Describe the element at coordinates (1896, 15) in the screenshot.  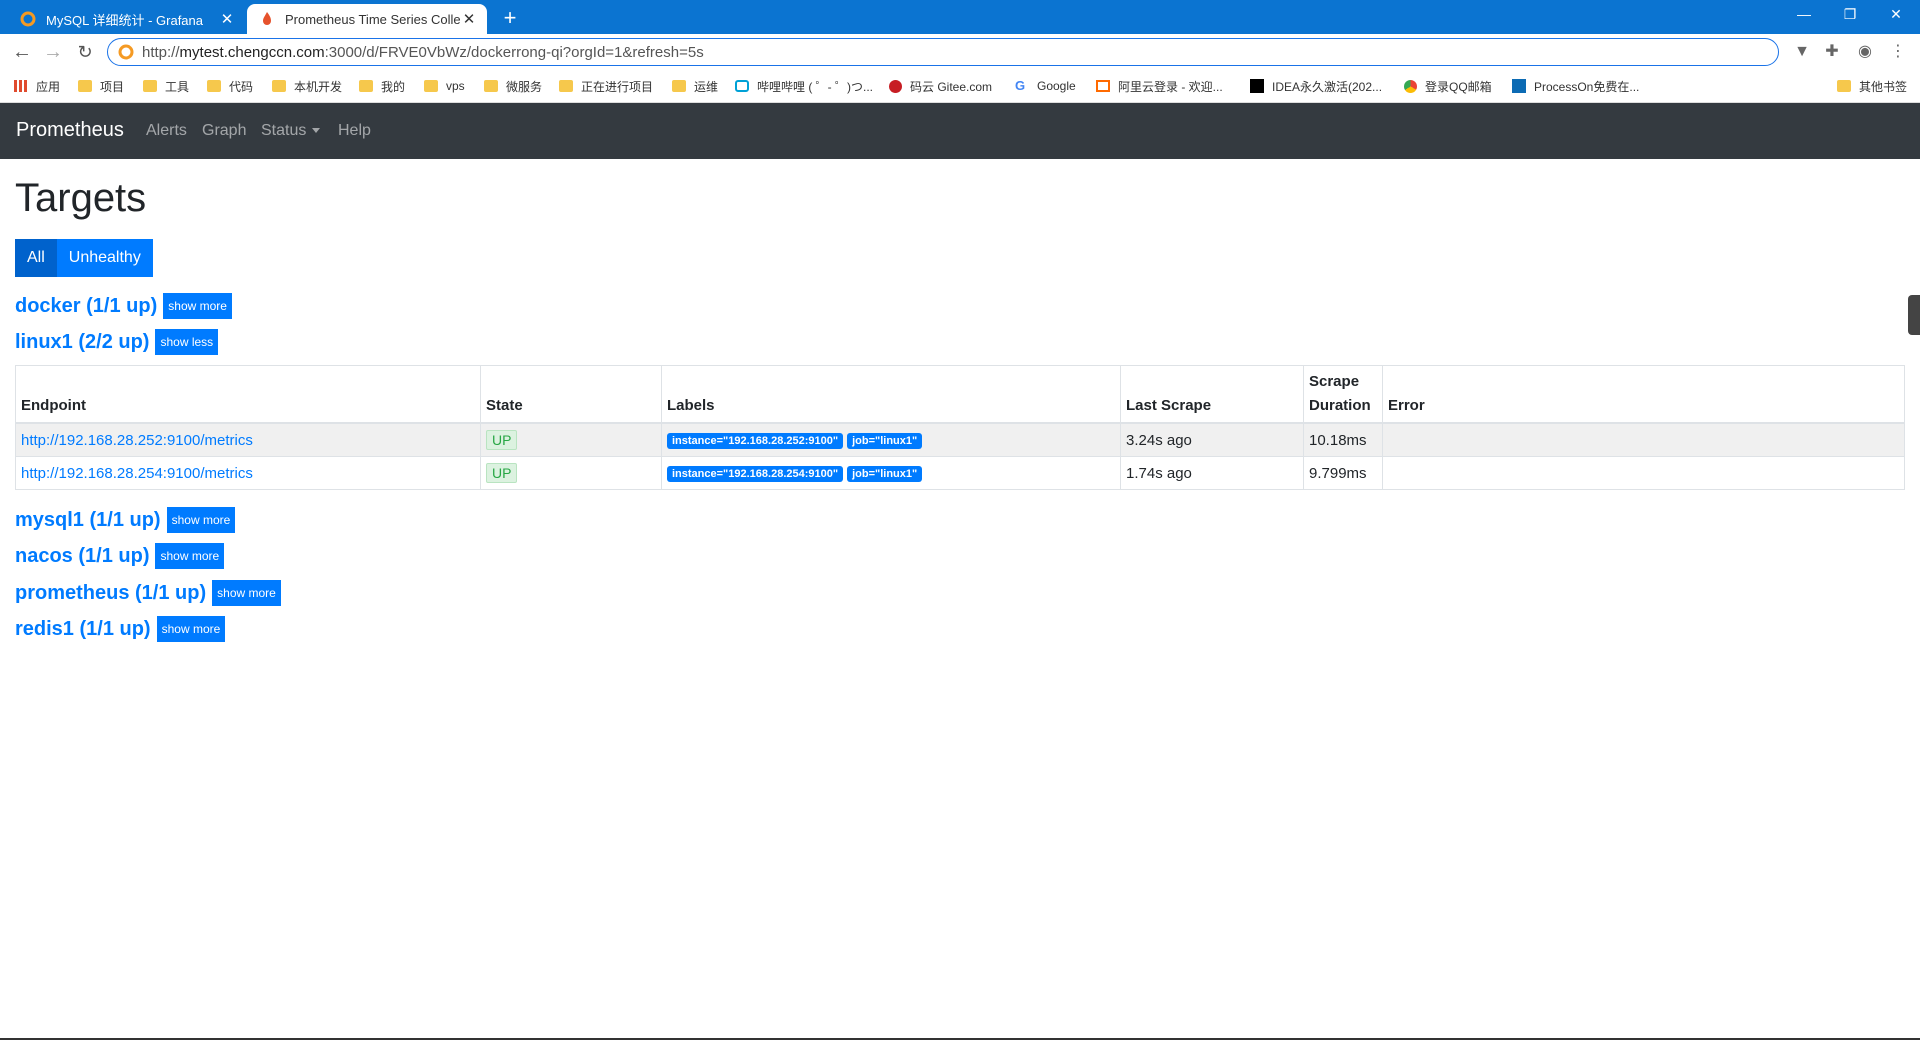
I see `window-close-button: ✕` at that location.